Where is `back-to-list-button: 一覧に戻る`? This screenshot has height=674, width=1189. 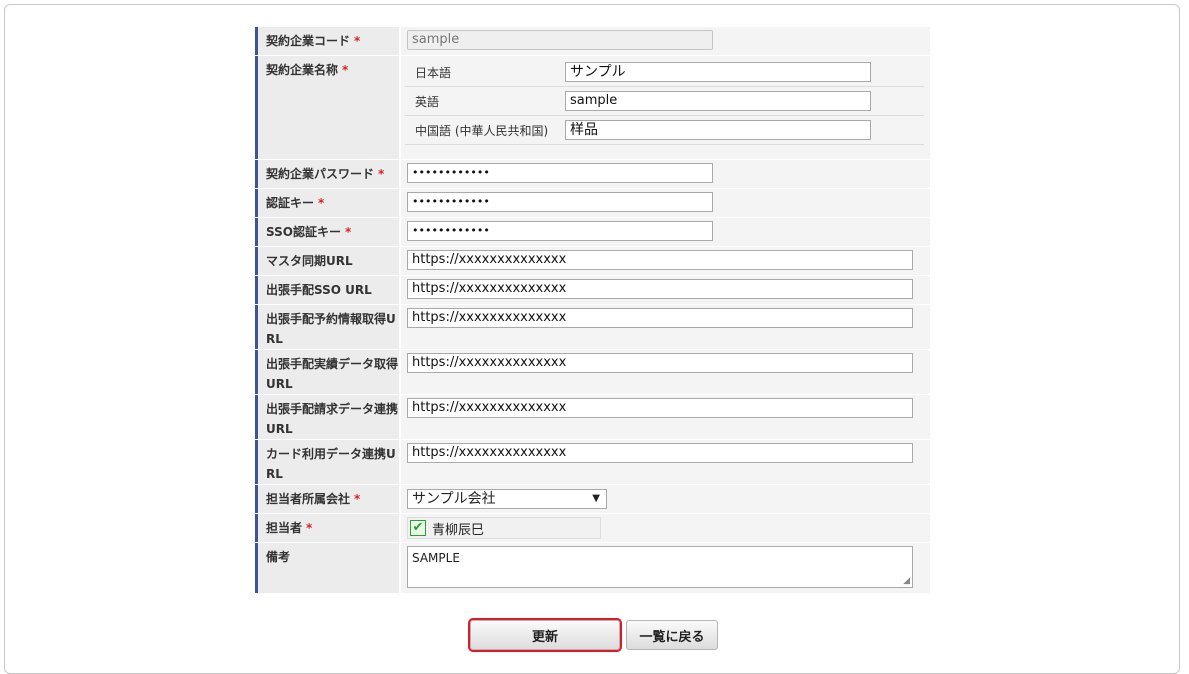 back-to-list-button: 一覧に戻る is located at coordinates (672, 635).